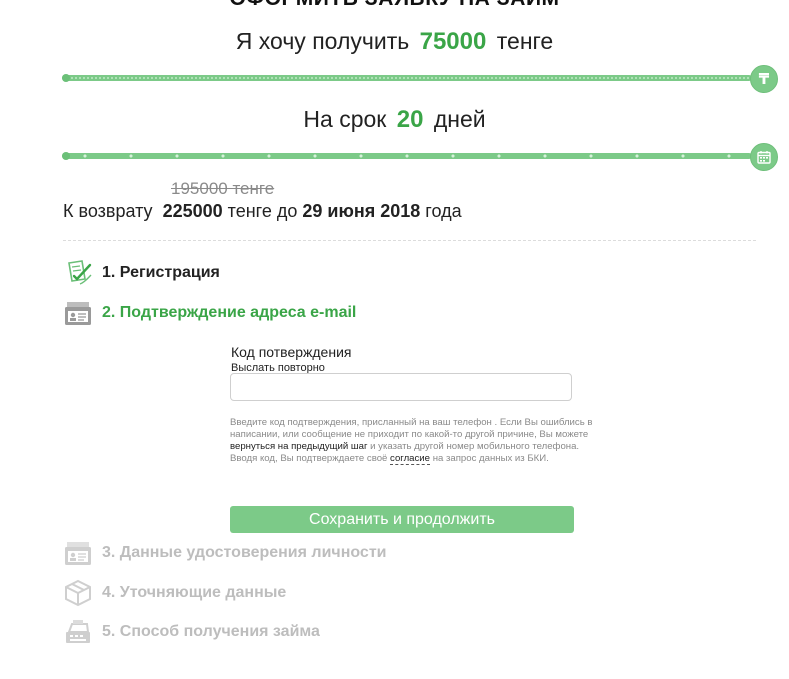 The width and height of the screenshot is (789, 679). Describe the element at coordinates (407, 156) in the screenshot. I see `term-slider-track` at that location.